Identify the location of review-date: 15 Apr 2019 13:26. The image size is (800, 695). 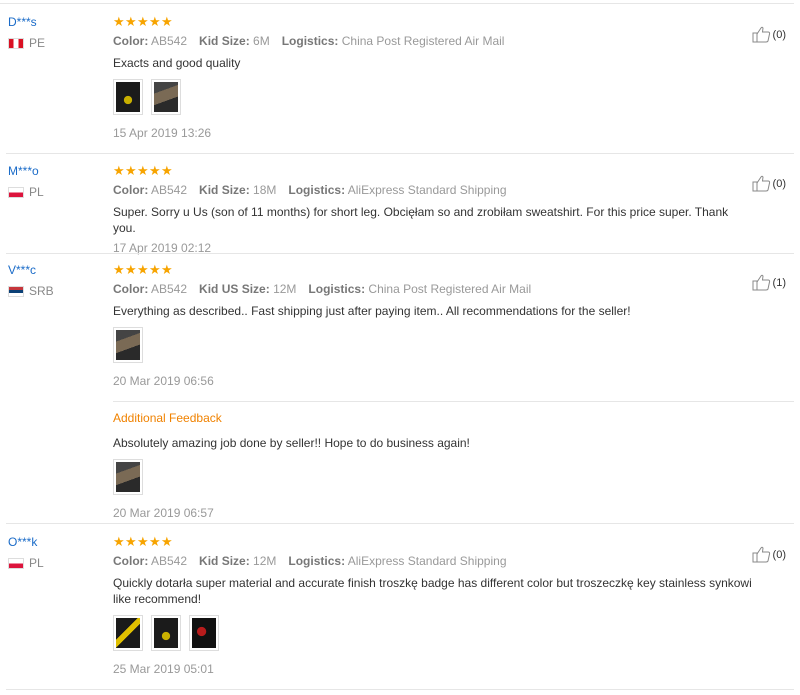
(162, 133).